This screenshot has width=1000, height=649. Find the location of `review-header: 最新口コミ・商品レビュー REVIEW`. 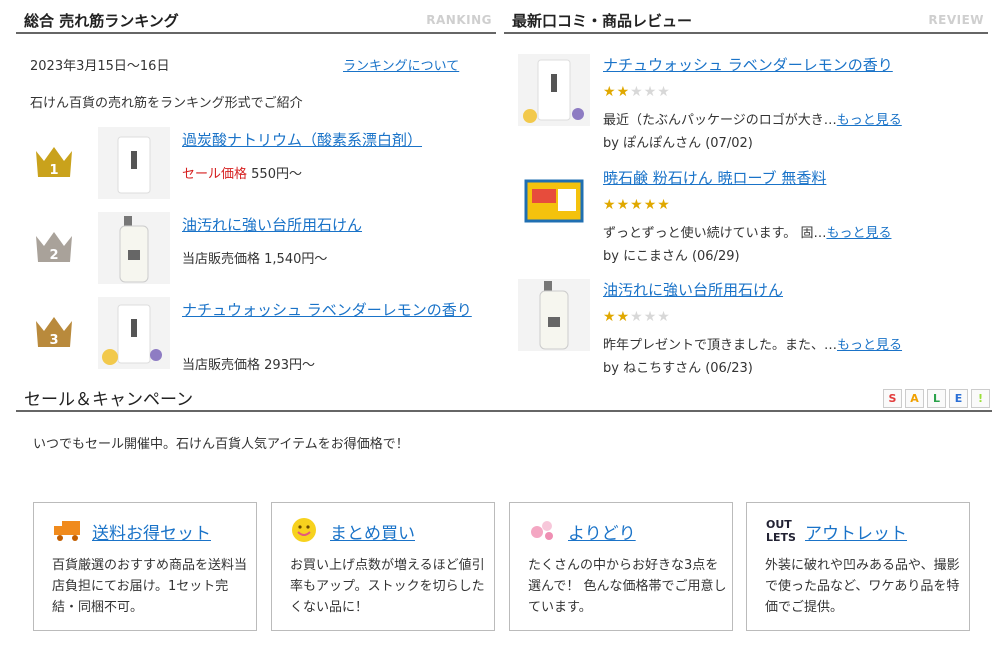

review-header: 最新口コミ・商品レビュー REVIEW is located at coordinates (746, 19).